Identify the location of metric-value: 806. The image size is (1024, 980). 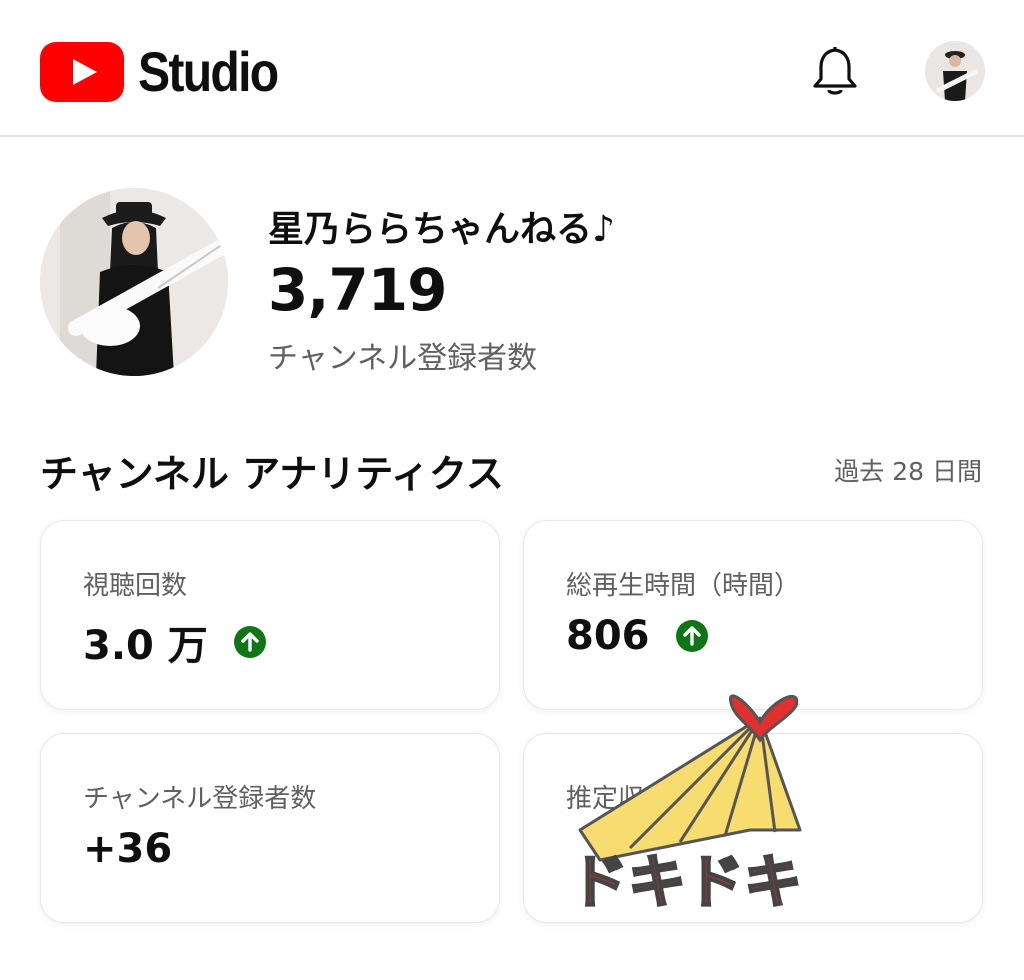
(608, 636).